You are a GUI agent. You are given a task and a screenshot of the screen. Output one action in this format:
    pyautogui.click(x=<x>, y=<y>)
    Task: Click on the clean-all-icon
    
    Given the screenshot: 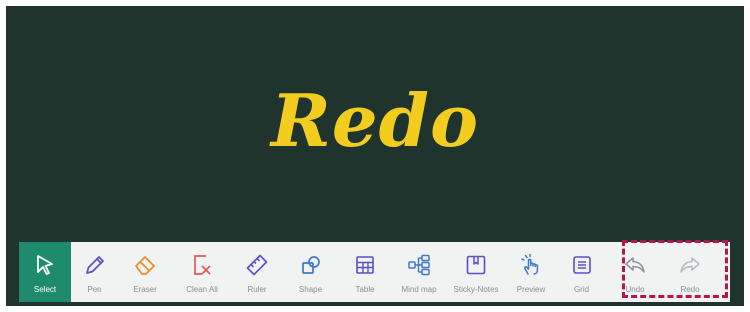 What is the action you would take?
    pyautogui.click(x=202, y=265)
    